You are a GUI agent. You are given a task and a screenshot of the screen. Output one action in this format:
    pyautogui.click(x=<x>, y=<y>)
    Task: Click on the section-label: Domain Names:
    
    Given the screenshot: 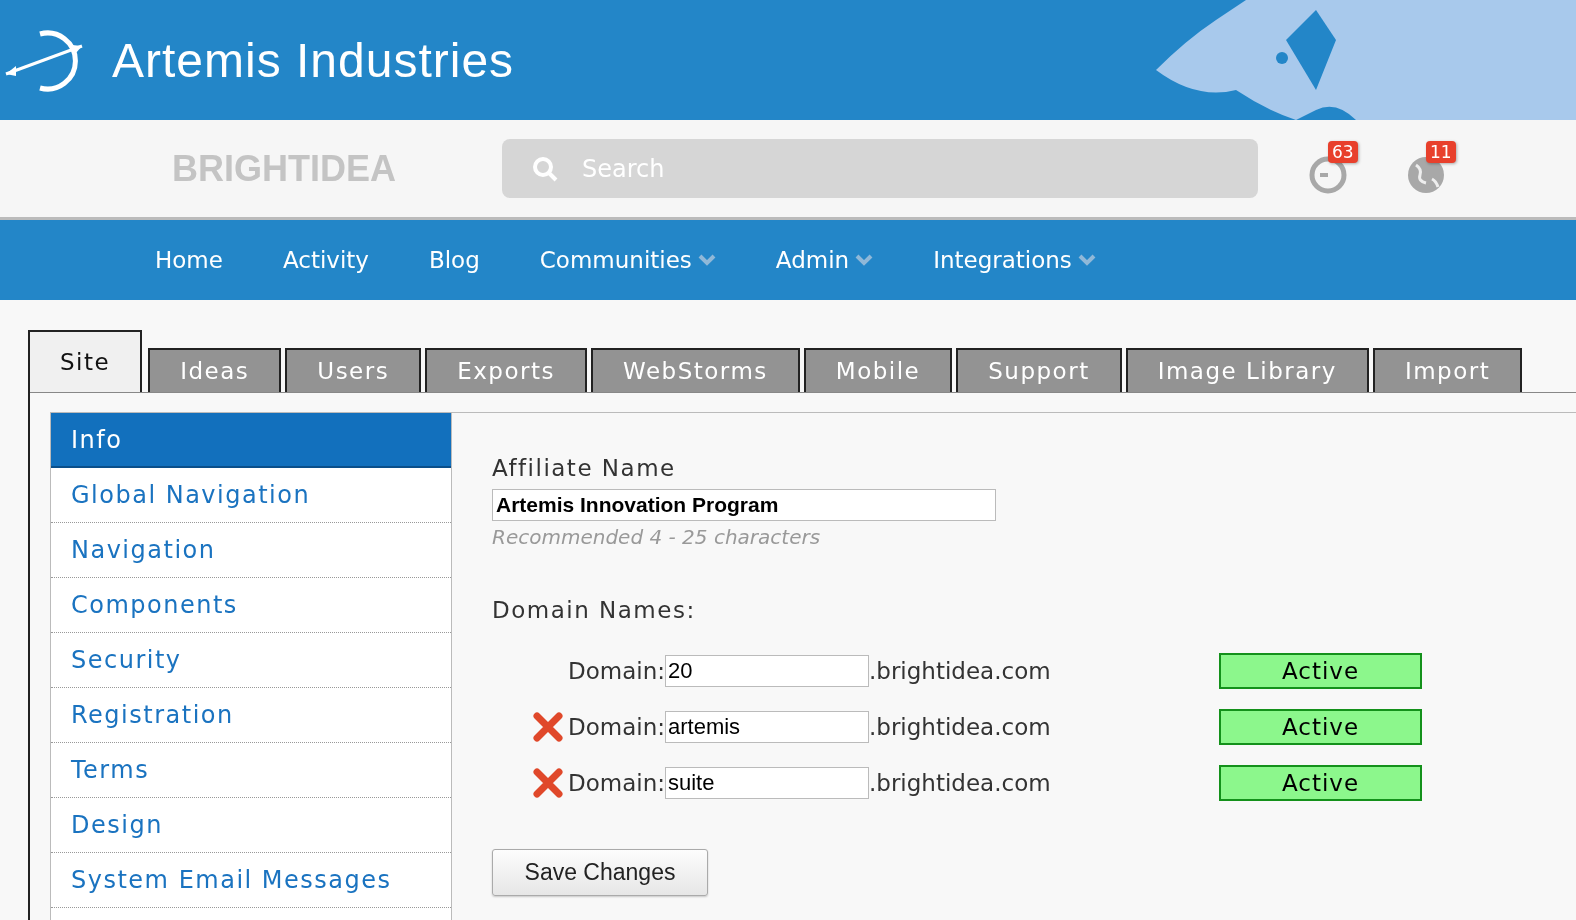 What is the action you would take?
    pyautogui.click(x=594, y=610)
    